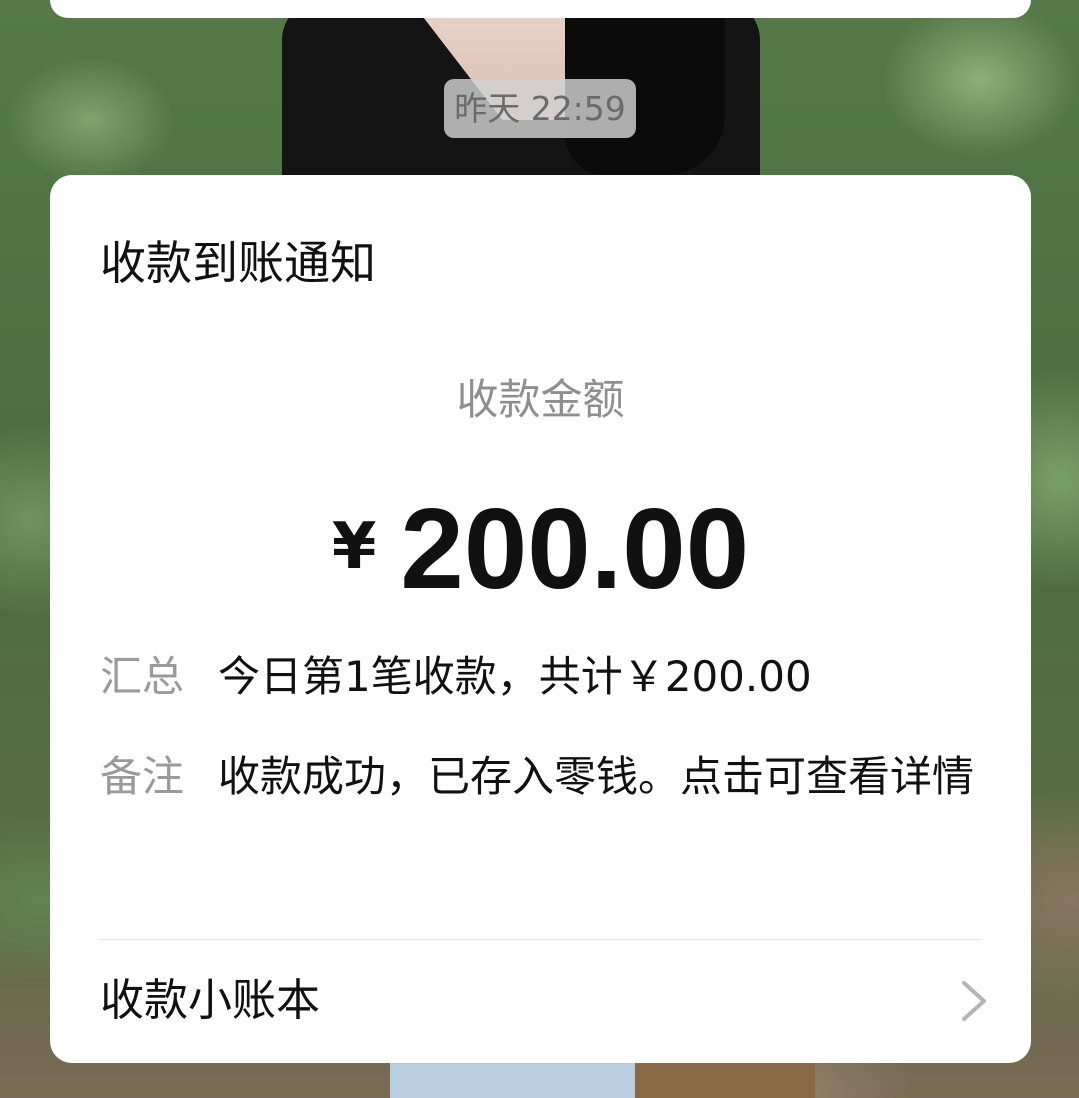 This screenshot has height=1098, width=1079. I want to click on summary-label: 汇总, so click(142, 676).